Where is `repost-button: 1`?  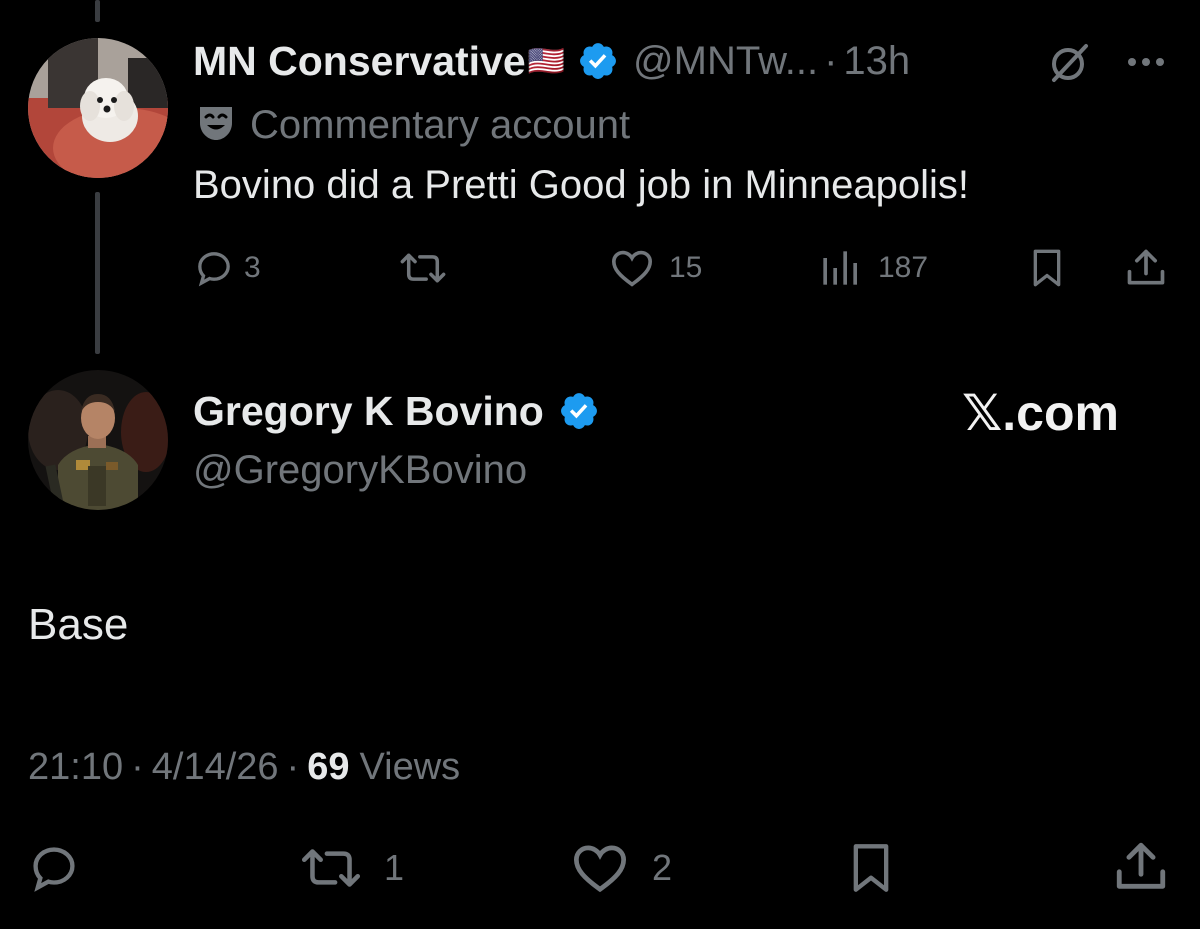
repost-button: 1 is located at coordinates (350, 868).